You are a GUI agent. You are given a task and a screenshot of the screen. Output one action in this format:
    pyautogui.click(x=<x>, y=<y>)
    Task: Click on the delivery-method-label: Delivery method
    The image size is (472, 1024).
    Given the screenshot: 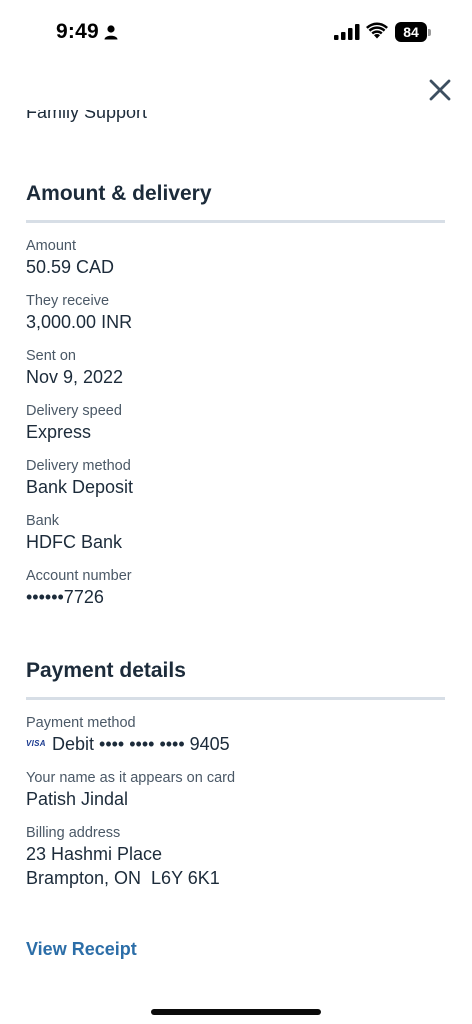 What is the action you would take?
    pyautogui.click(x=78, y=466)
    